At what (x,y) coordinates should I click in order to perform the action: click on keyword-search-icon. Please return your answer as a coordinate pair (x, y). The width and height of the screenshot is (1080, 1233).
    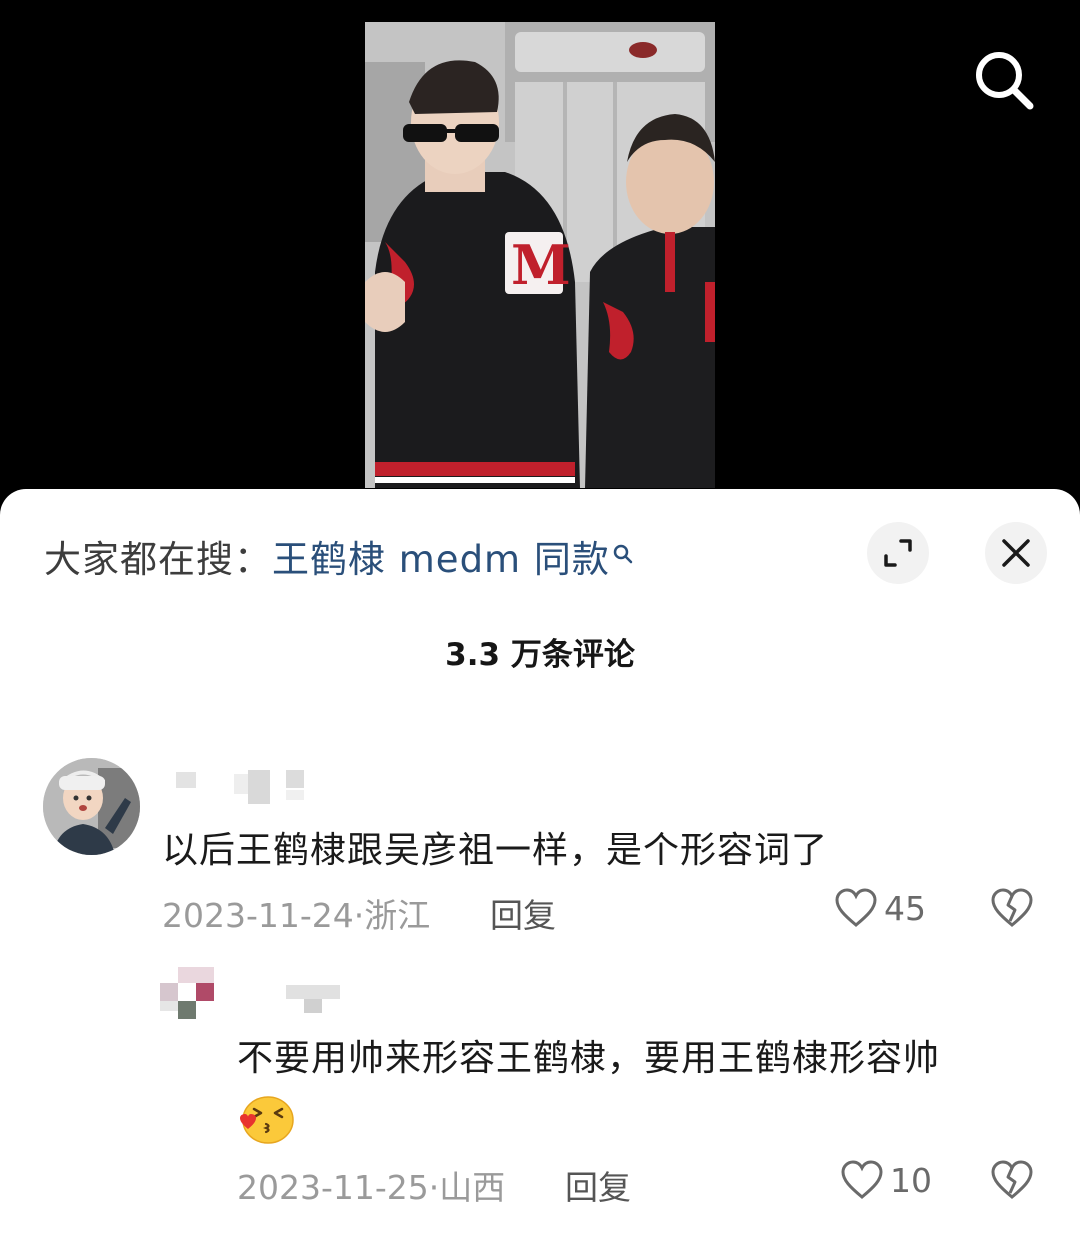
    Looking at the image, I should click on (623, 552).